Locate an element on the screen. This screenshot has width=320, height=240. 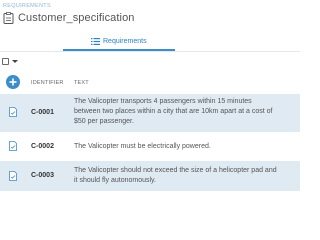
list-icon is located at coordinates (95, 41).